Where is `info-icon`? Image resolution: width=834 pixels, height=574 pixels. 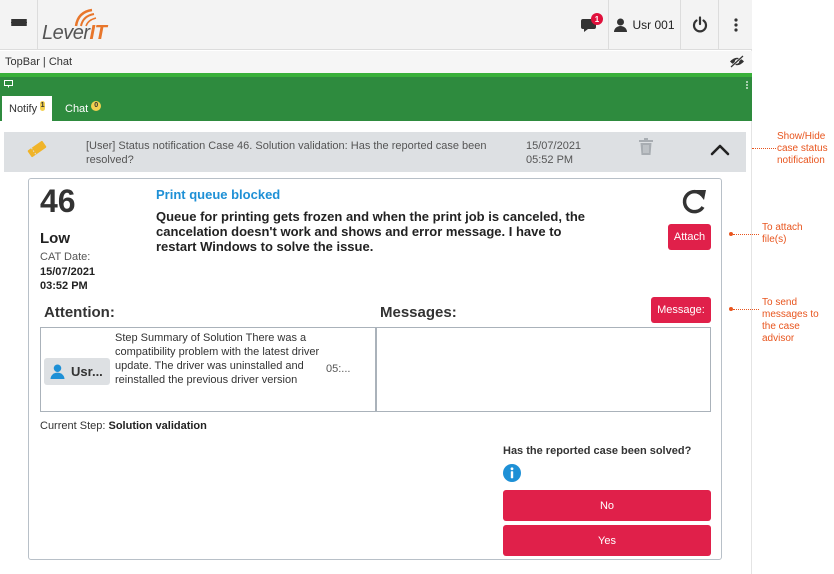
info-icon is located at coordinates (512, 473).